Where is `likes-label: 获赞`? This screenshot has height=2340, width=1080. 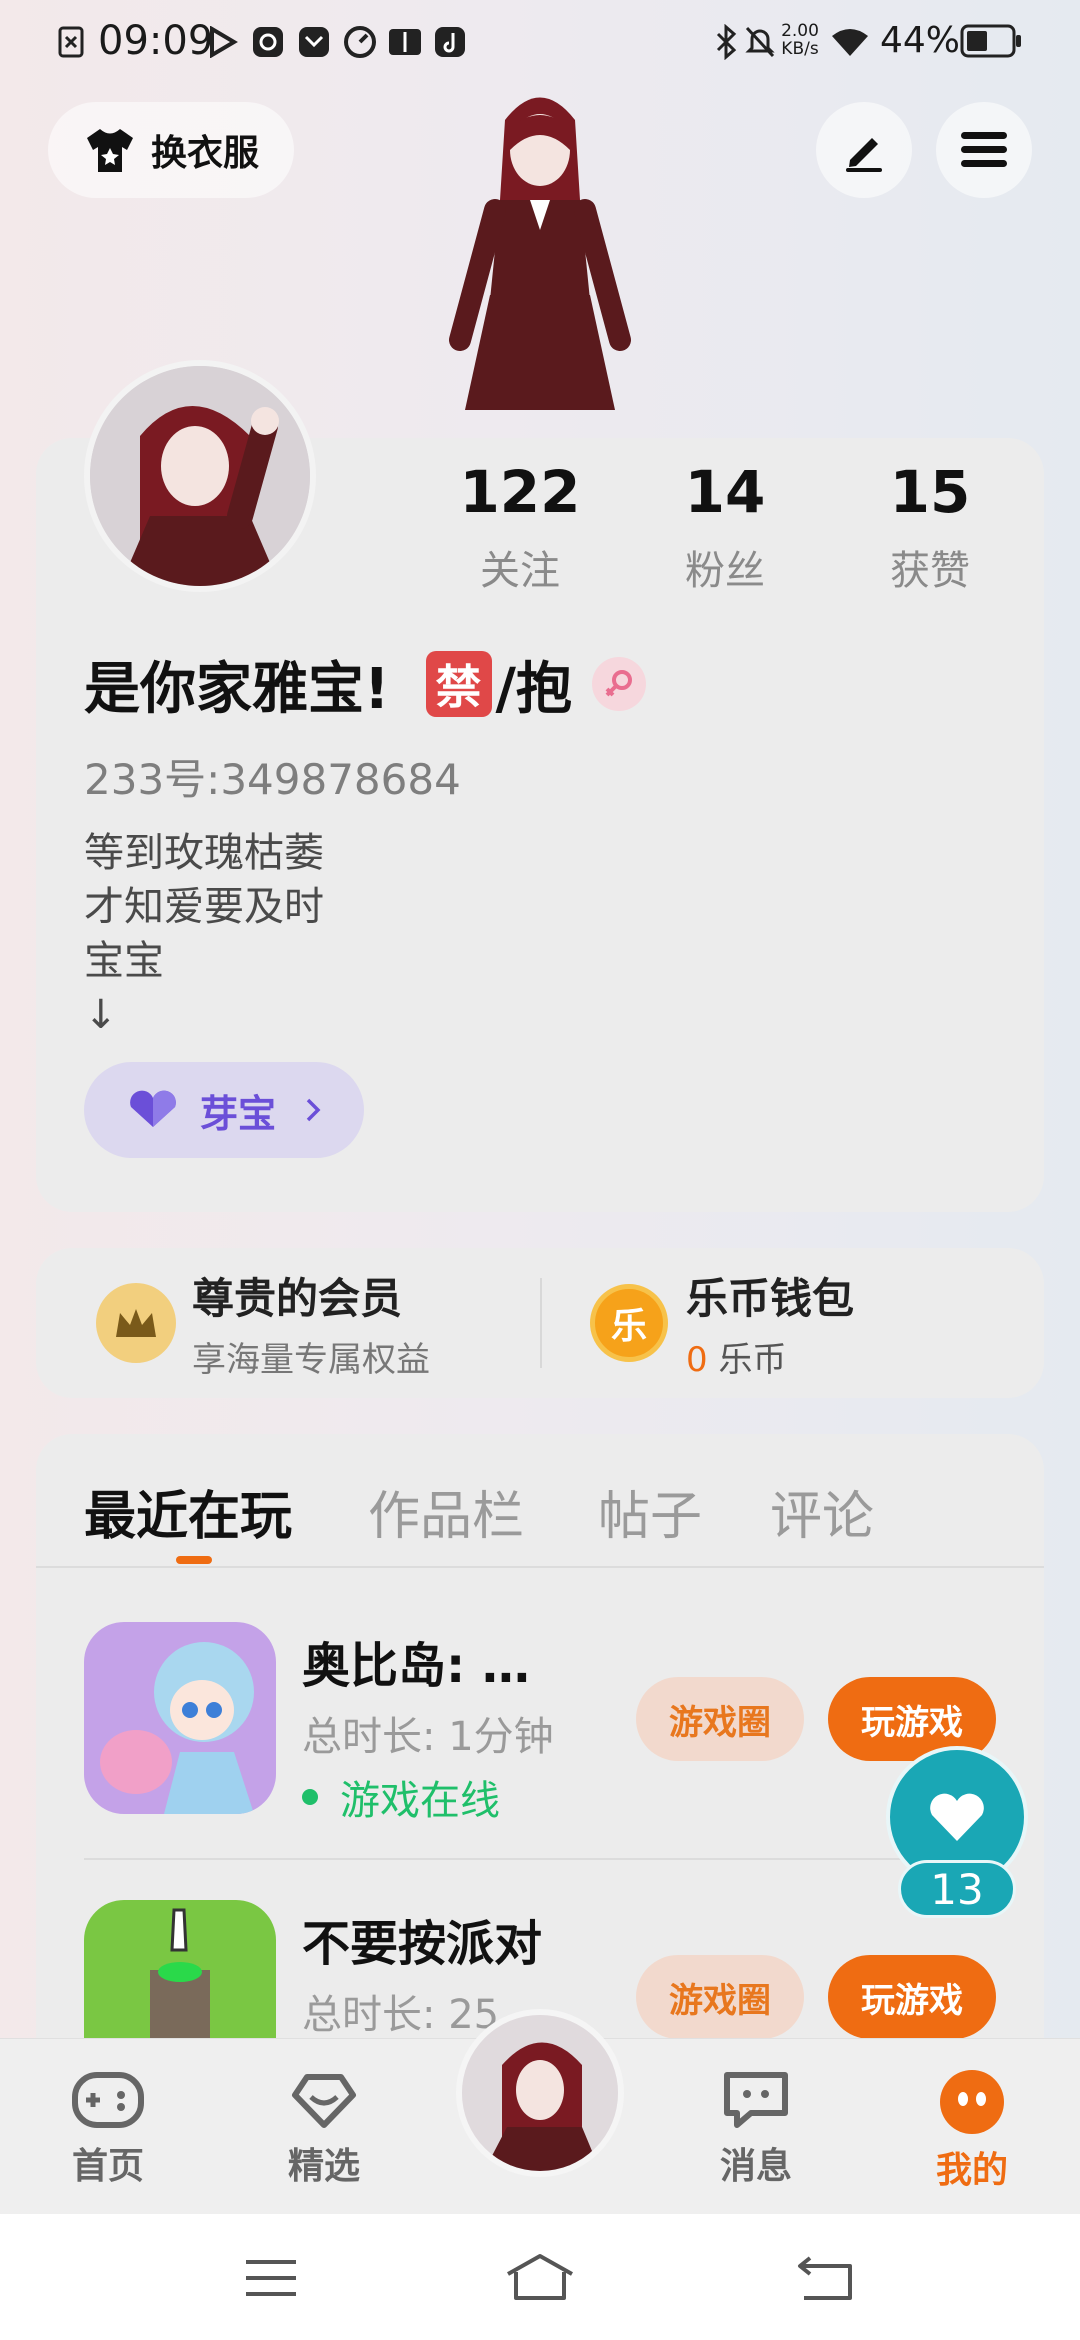
likes-label: 获赞 is located at coordinates (930, 571).